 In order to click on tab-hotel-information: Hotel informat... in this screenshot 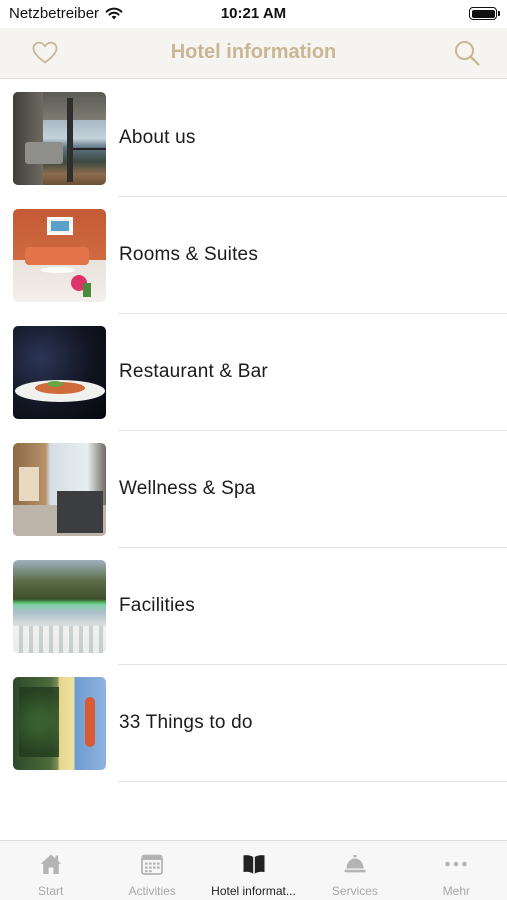, I will do `click(253, 870)`.